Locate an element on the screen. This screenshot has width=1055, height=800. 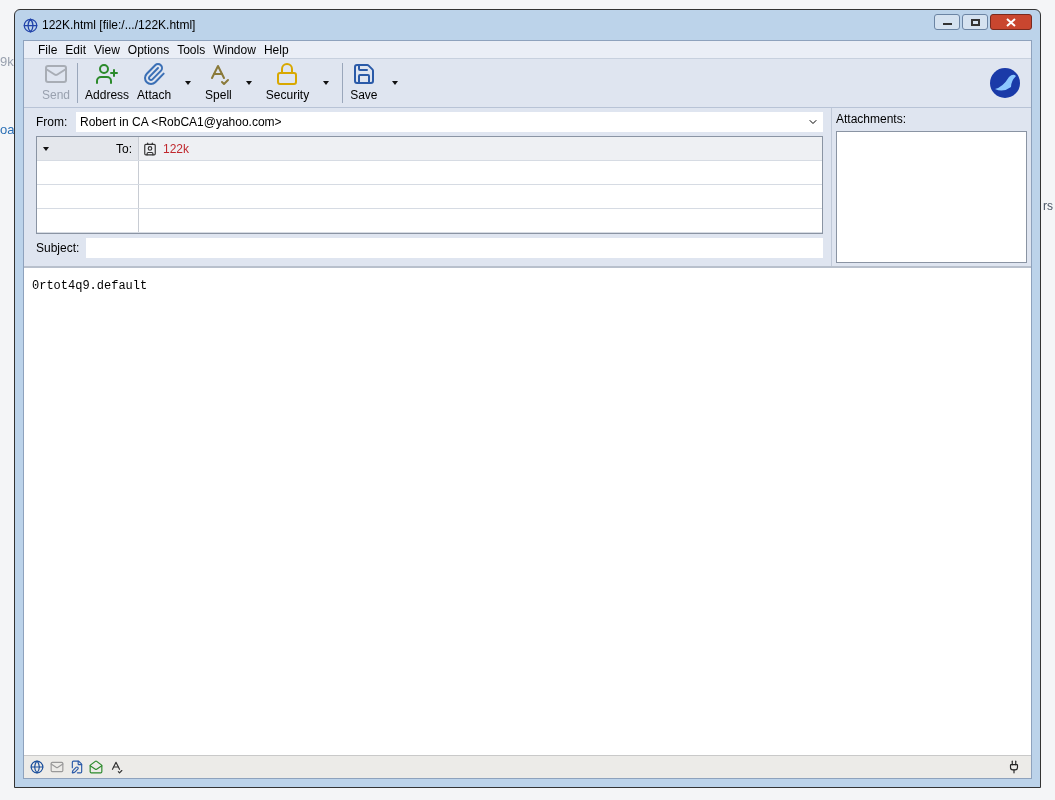
close-button is located at coordinates (1011, 22).